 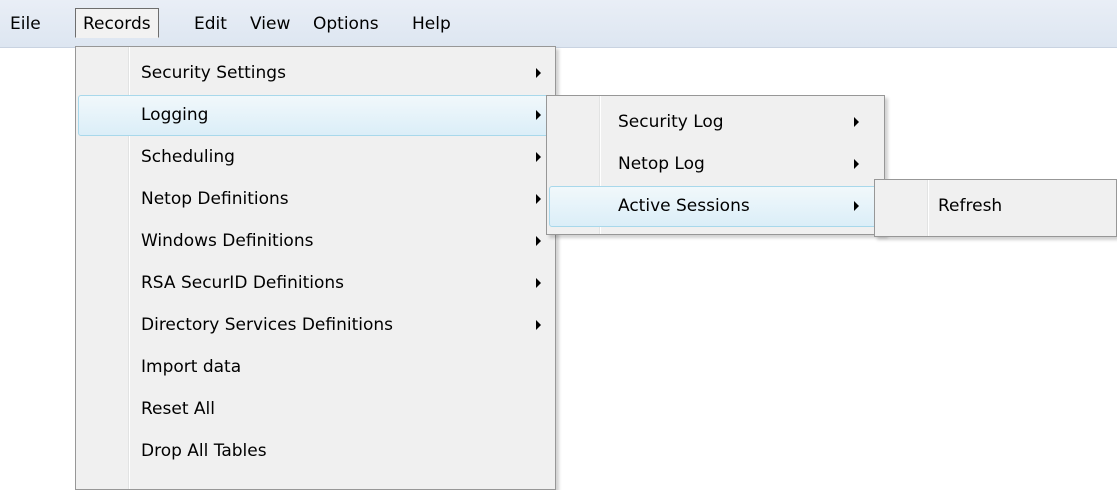 I want to click on menu-item-label: Netop Log, so click(x=661, y=164).